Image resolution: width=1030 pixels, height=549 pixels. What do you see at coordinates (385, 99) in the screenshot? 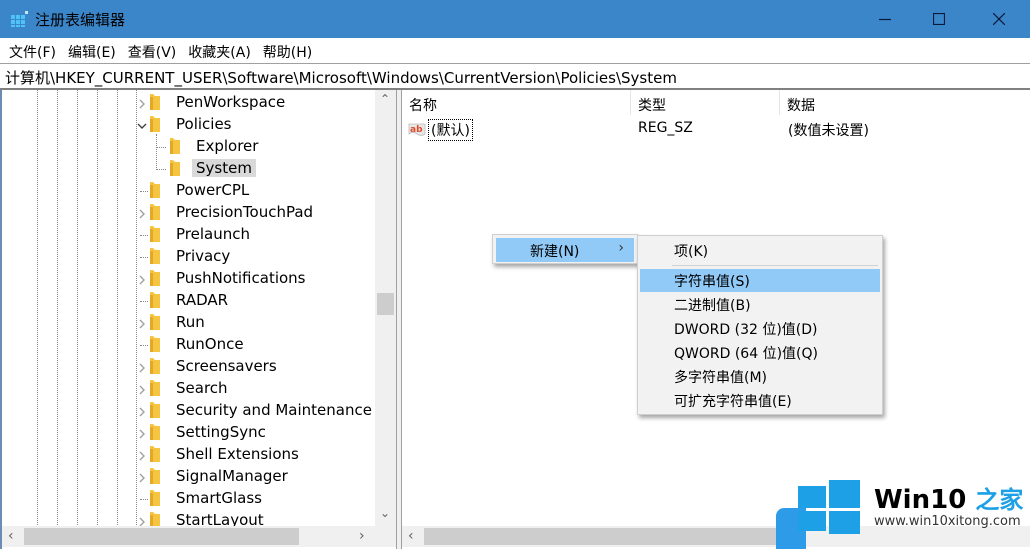
I see `scroll-up-icon: ⌃` at bounding box center [385, 99].